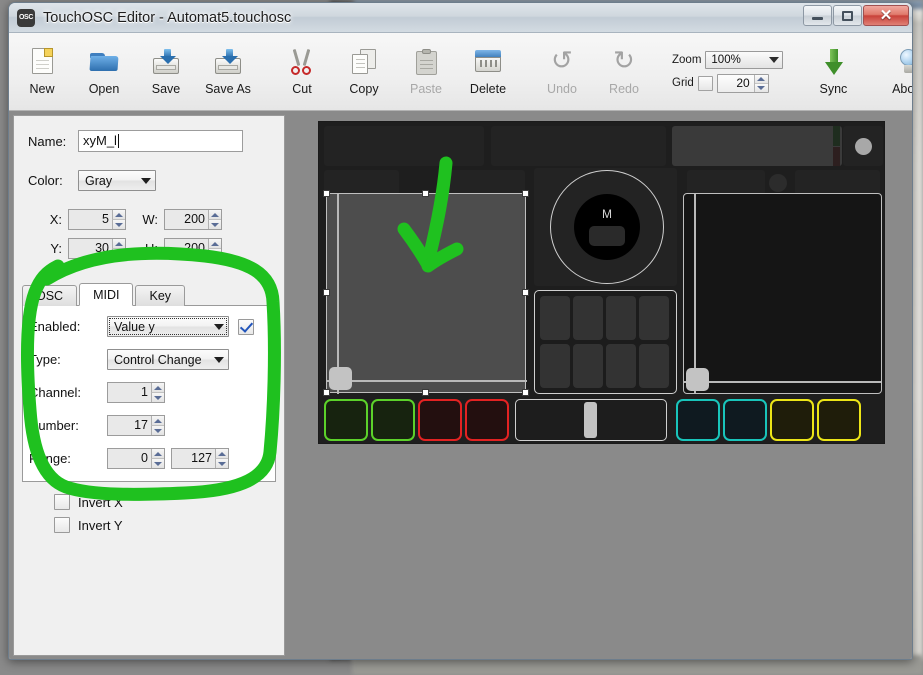 Image resolution: width=923 pixels, height=675 pixels. I want to click on grid-size-decrement, so click(761, 87).